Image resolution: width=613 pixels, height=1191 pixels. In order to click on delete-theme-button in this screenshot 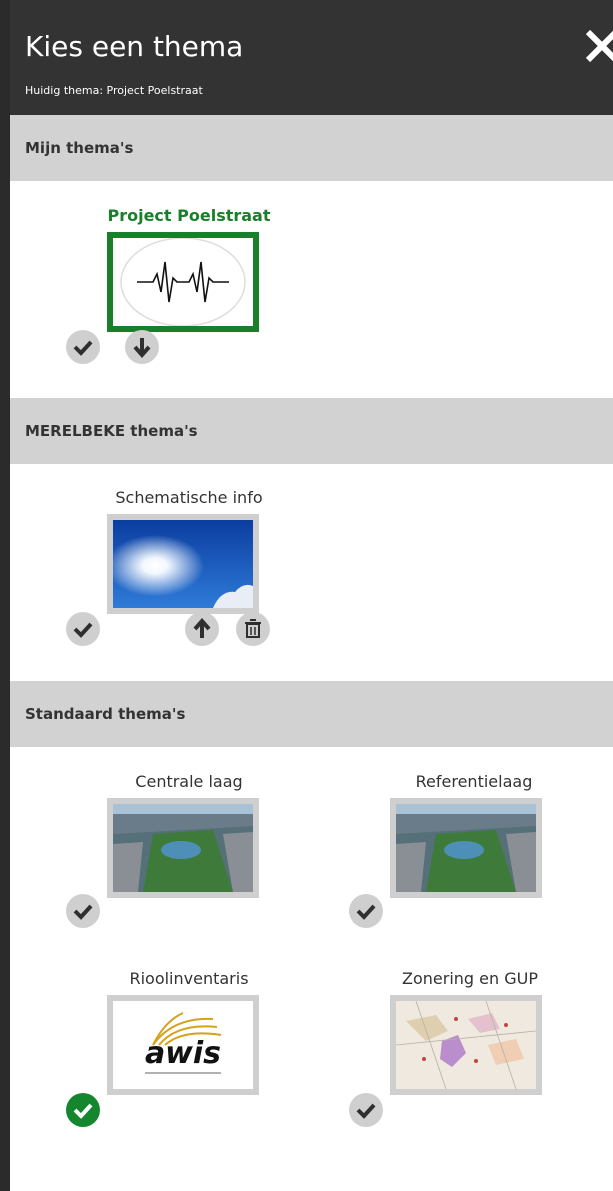, I will do `click(253, 629)`.